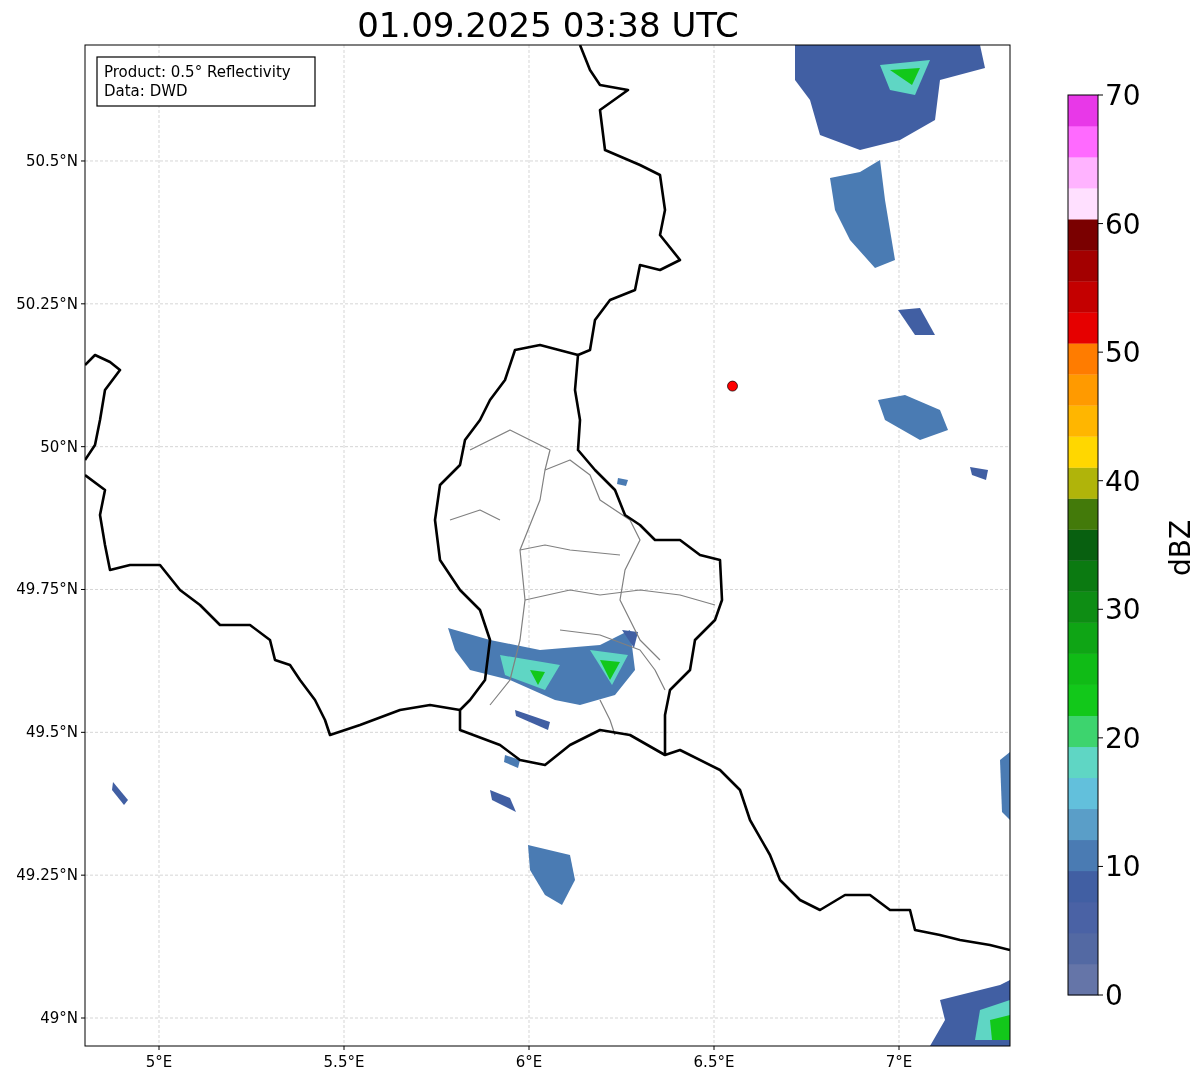  What do you see at coordinates (1114, 995) in the screenshot?
I see `colorbar-tick-label: 0` at bounding box center [1114, 995].